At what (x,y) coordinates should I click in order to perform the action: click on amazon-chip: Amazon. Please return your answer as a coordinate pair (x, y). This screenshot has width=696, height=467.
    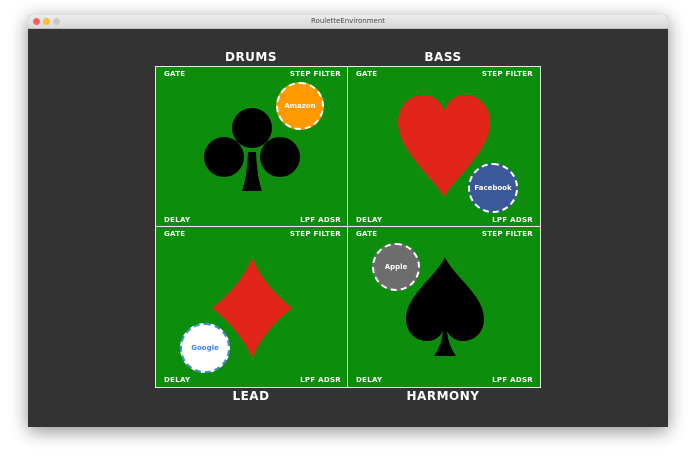
    Looking at the image, I should click on (300, 106).